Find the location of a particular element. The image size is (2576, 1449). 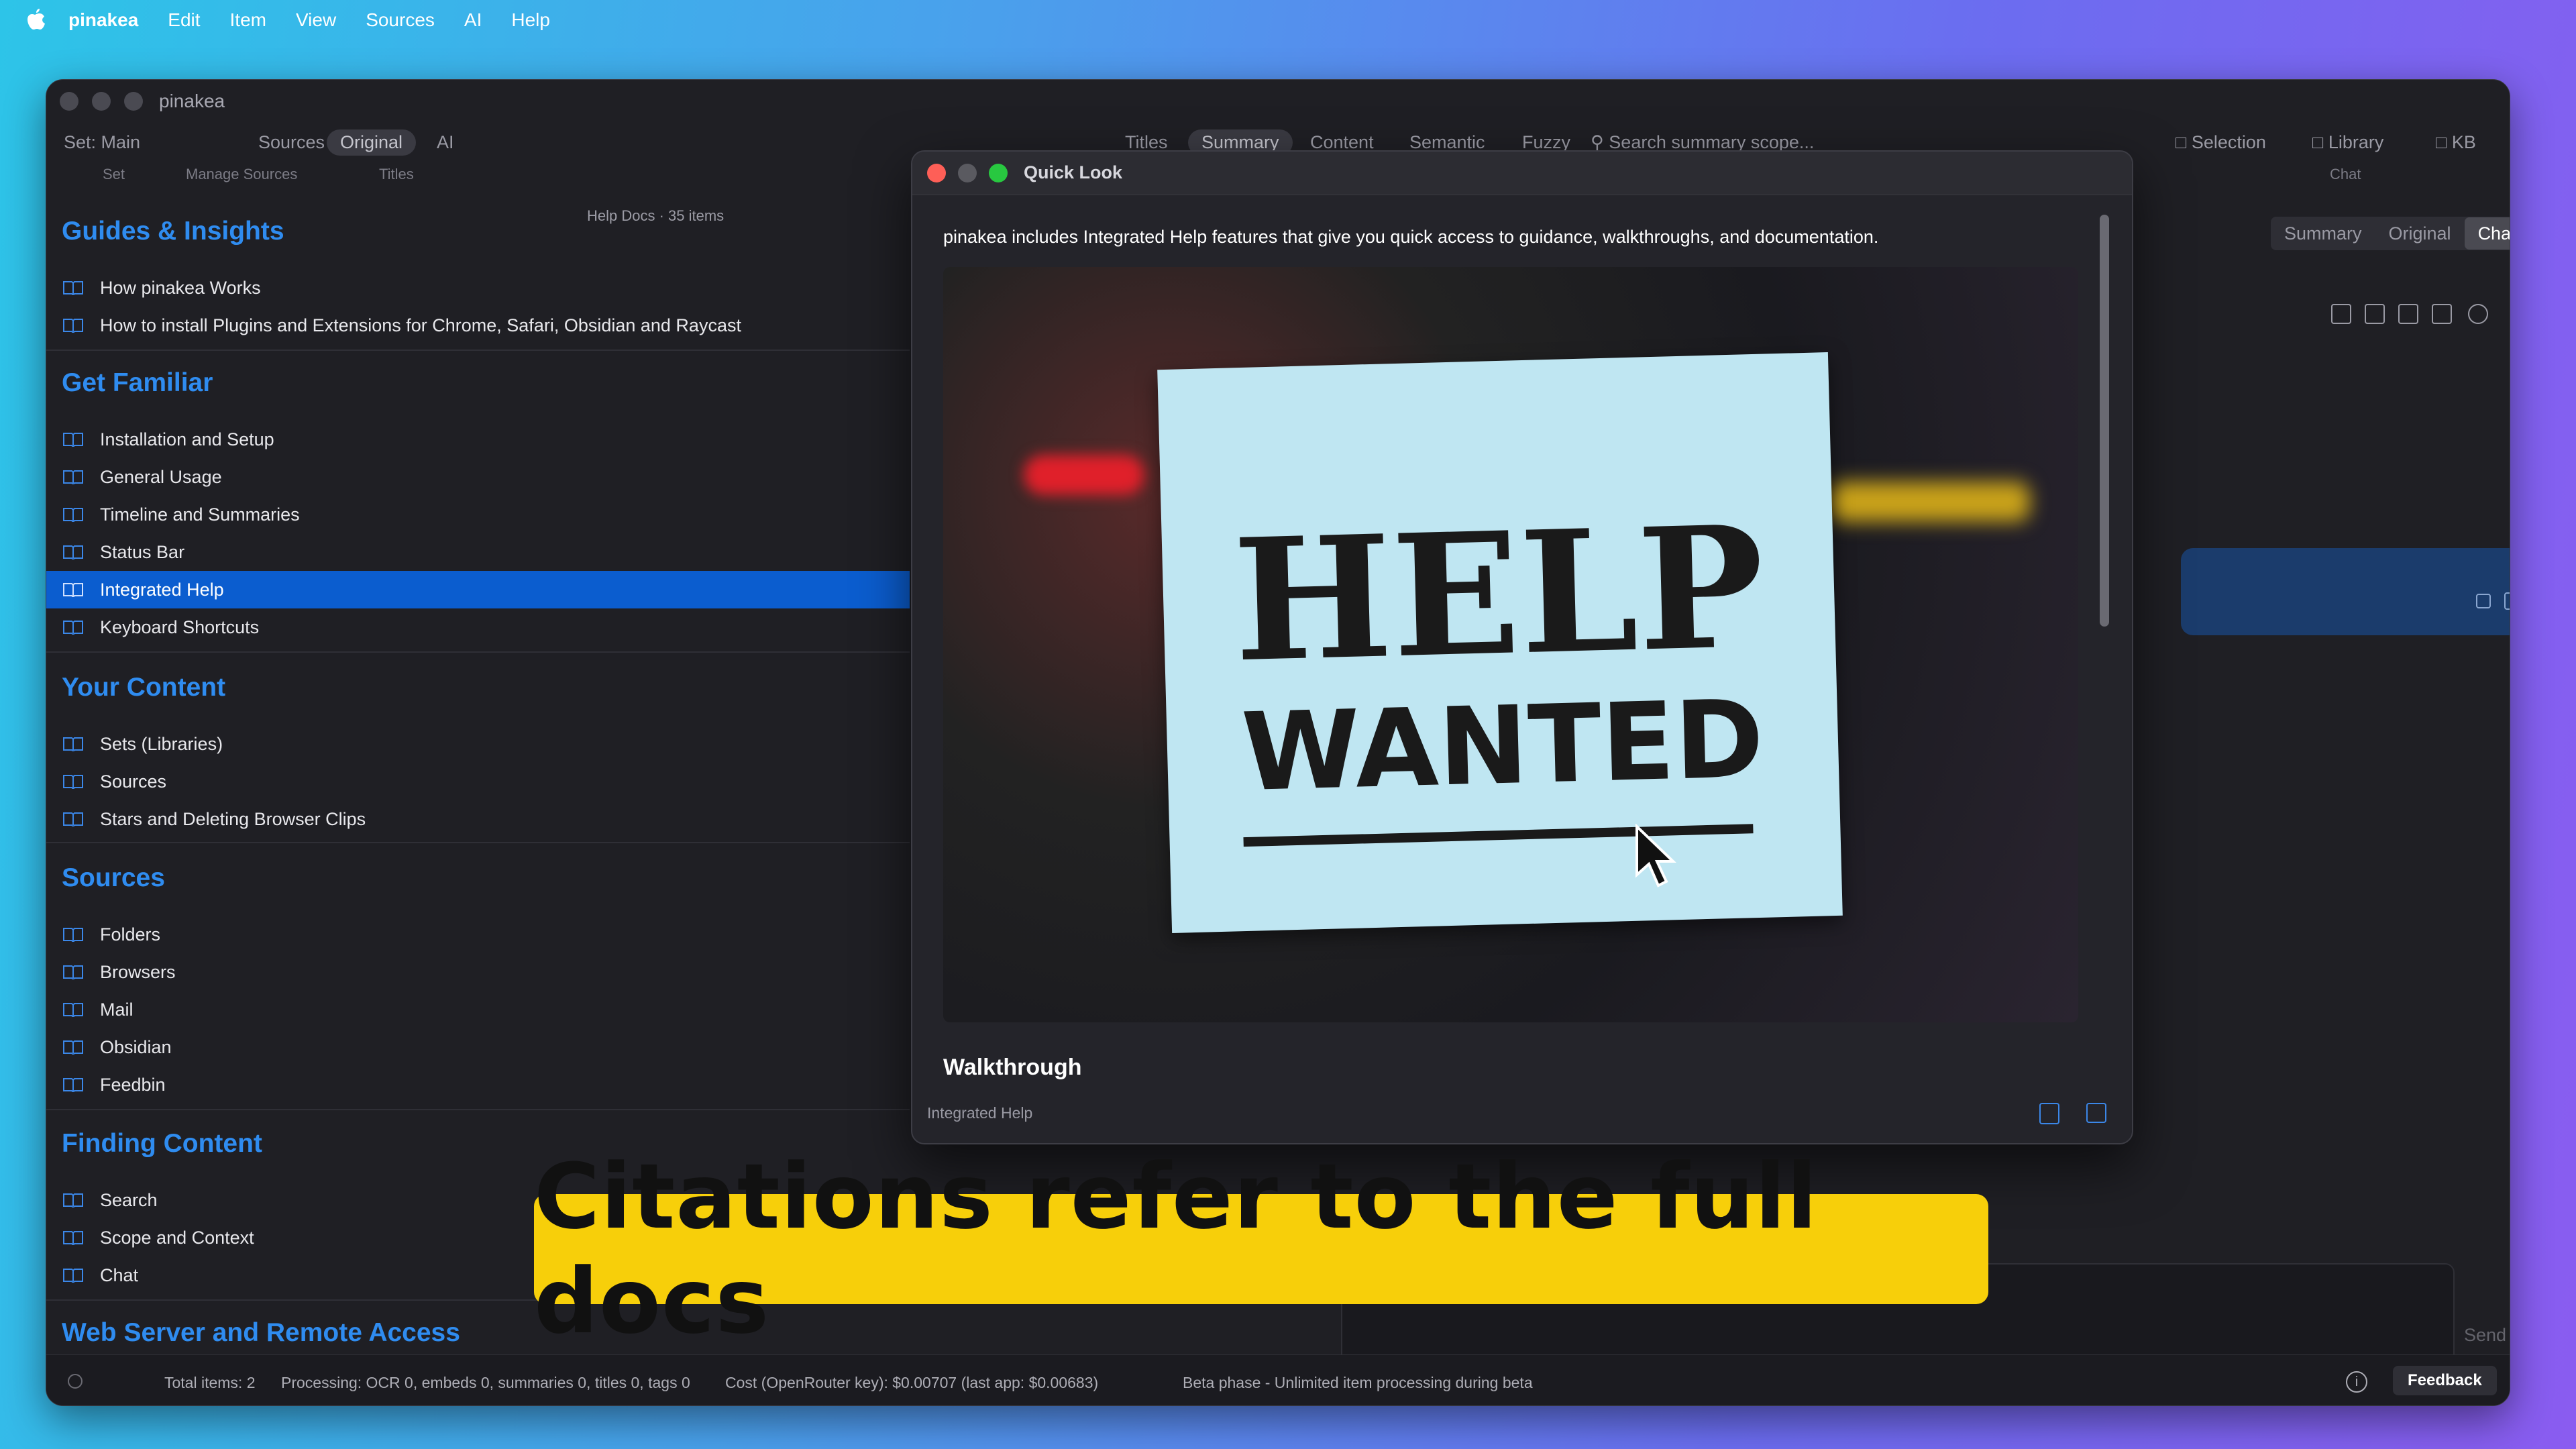

quick-look-title: Quick Look is located at coordinates (1073, 172).